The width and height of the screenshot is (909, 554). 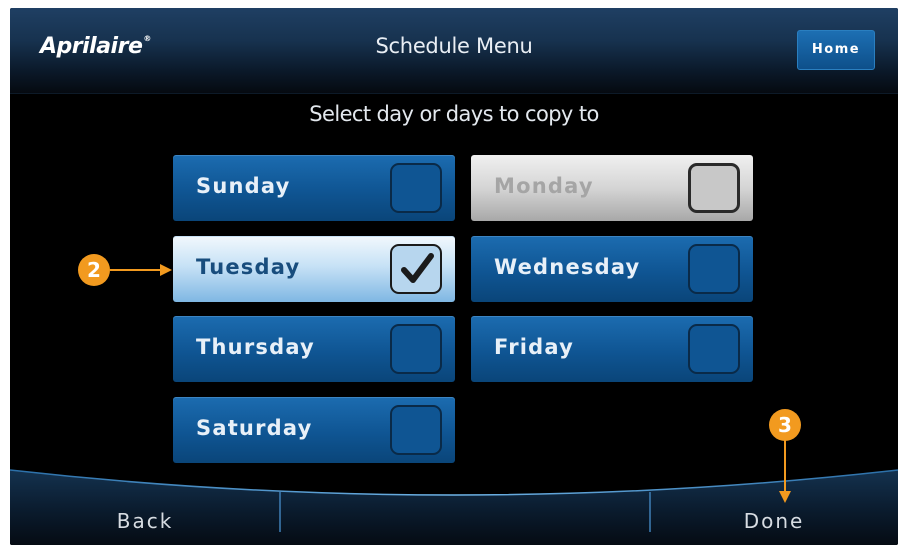 I want to click on day-button-monday: Monday, so click(x=612, y=188).